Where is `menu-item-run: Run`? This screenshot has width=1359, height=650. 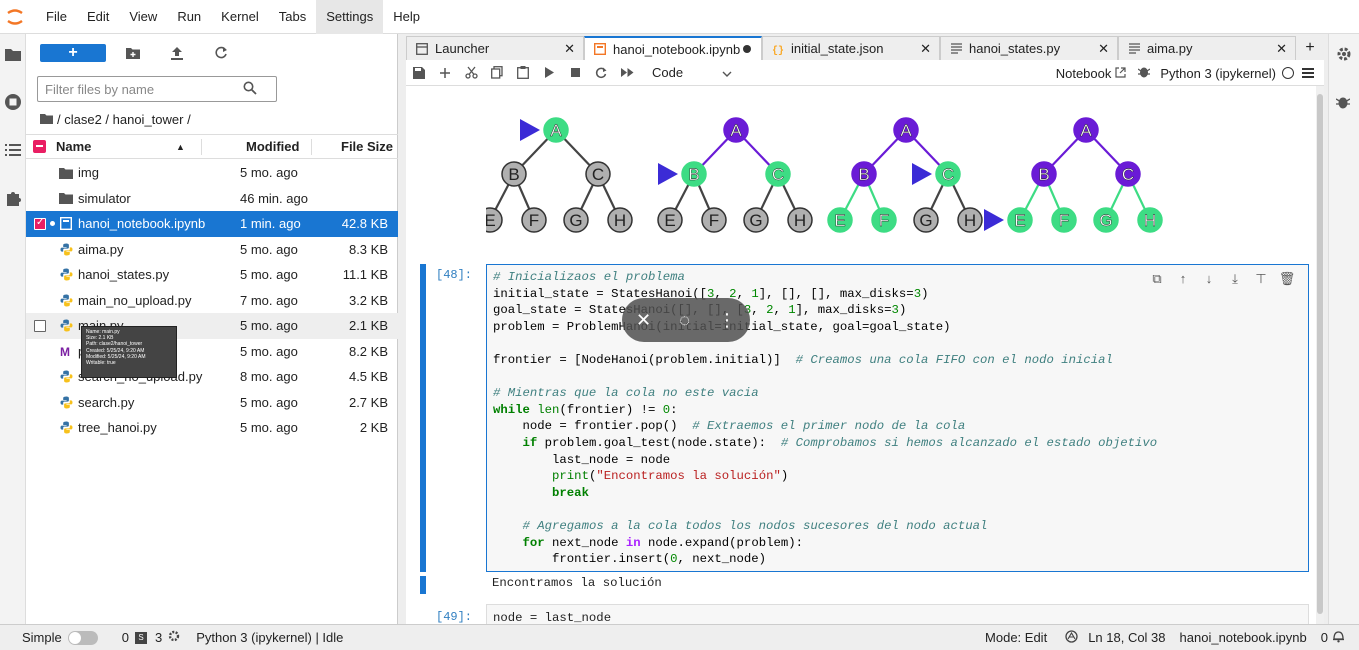
menu-item-run: Run is located at coordinates (189, 17).